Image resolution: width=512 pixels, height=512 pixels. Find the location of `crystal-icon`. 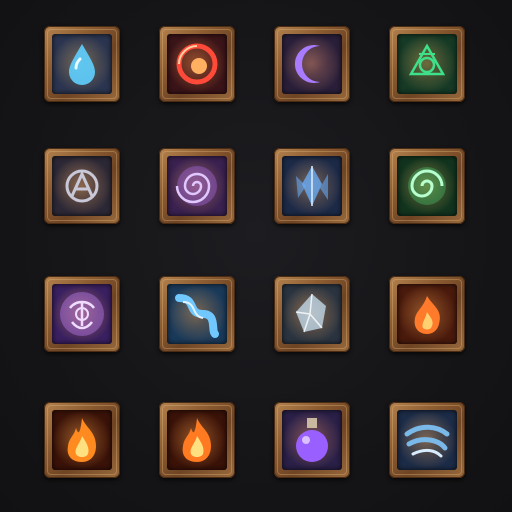

crystal-icon is located at coordinates (310, 313).